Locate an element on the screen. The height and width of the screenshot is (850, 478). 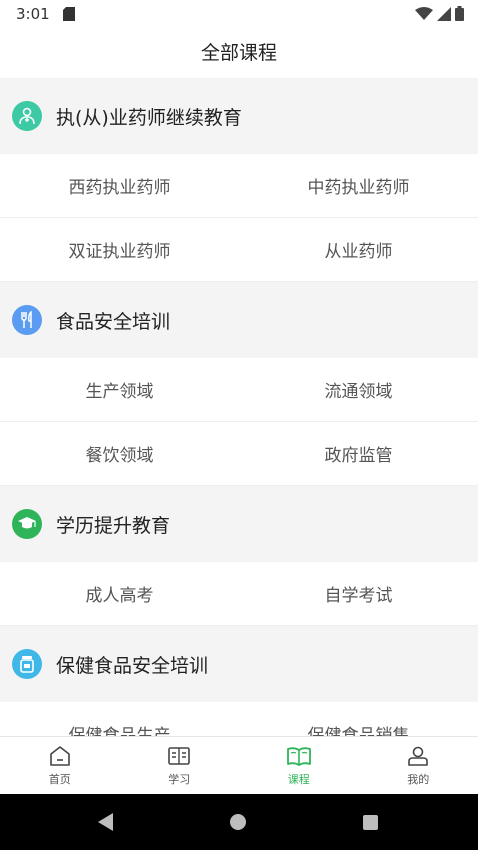
health-jar-icon is located at coordinates (27, 664).